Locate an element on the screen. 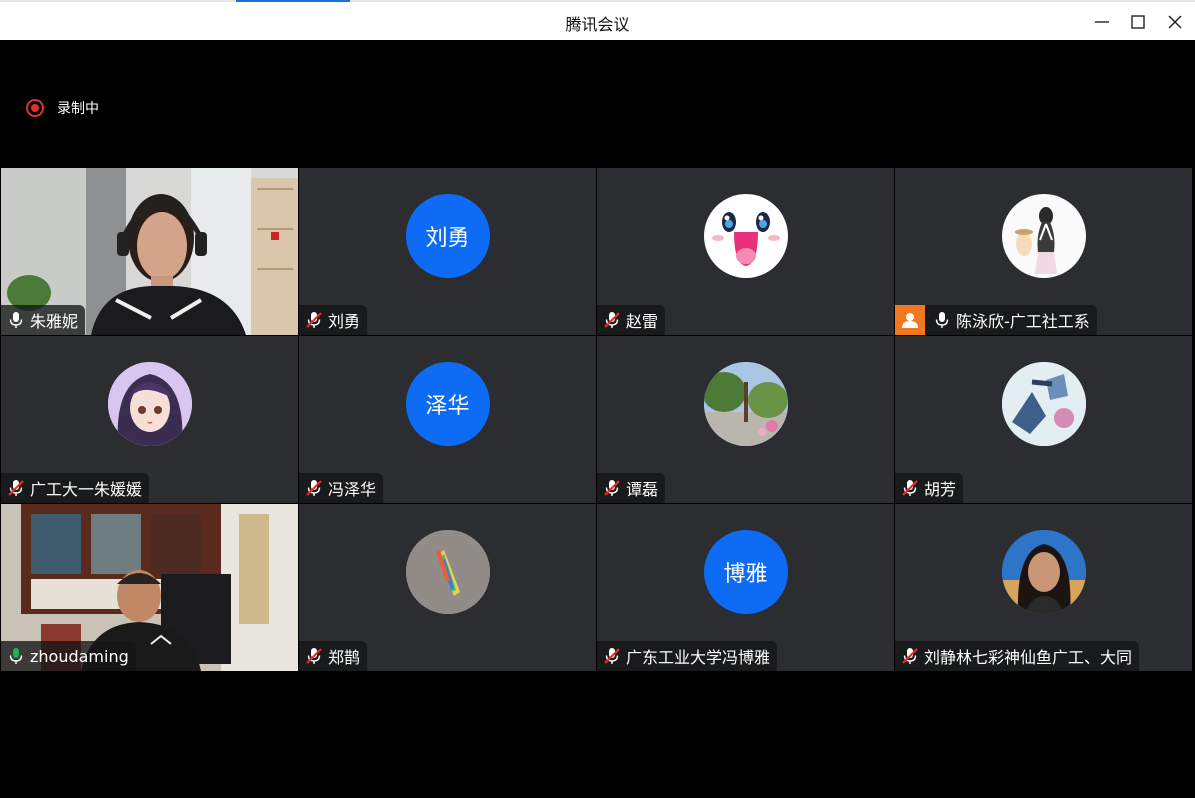 This screenshot has width=1195, height=798. taskbar-accent is located at coordinates (293, 1).